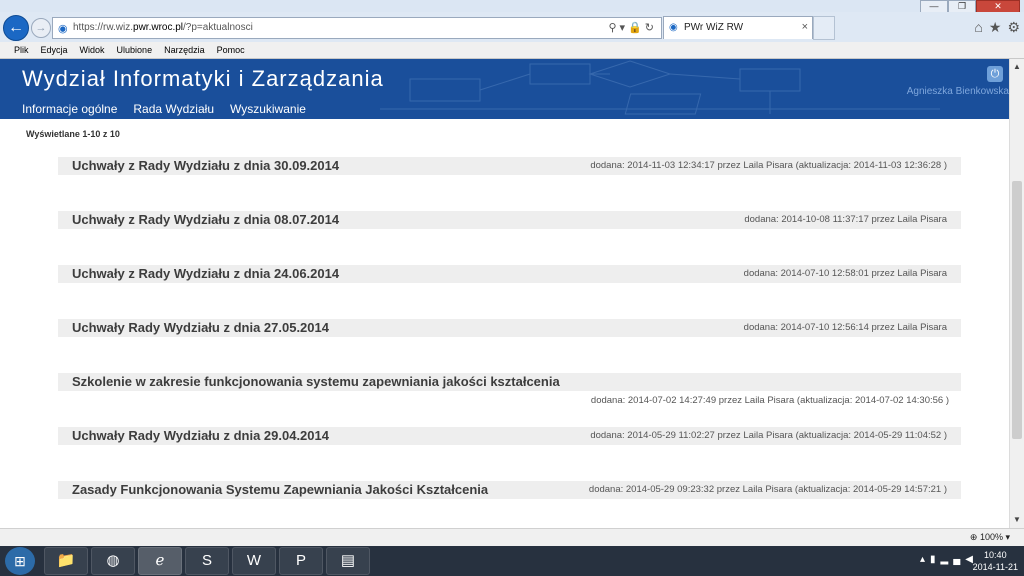  What do you see at coordinates (135, 50) in the screenshot?
I see `menu-ulubione: Ulubione` at bounding box center [135, 50].